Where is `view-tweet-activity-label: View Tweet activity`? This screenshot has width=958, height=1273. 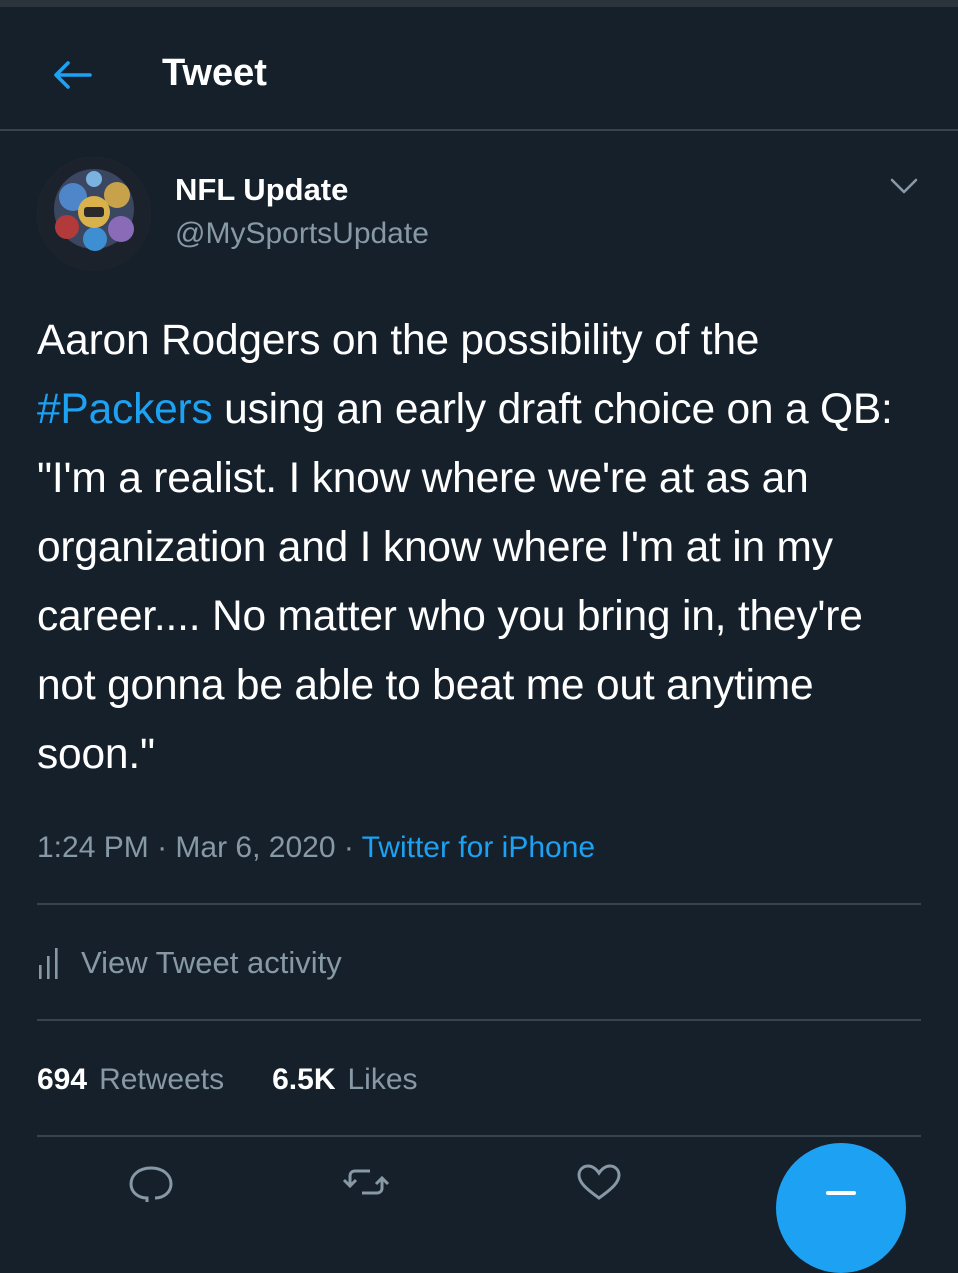 view-tweet-activity-label: View Tweet activity is located at coordinates (211, 962).